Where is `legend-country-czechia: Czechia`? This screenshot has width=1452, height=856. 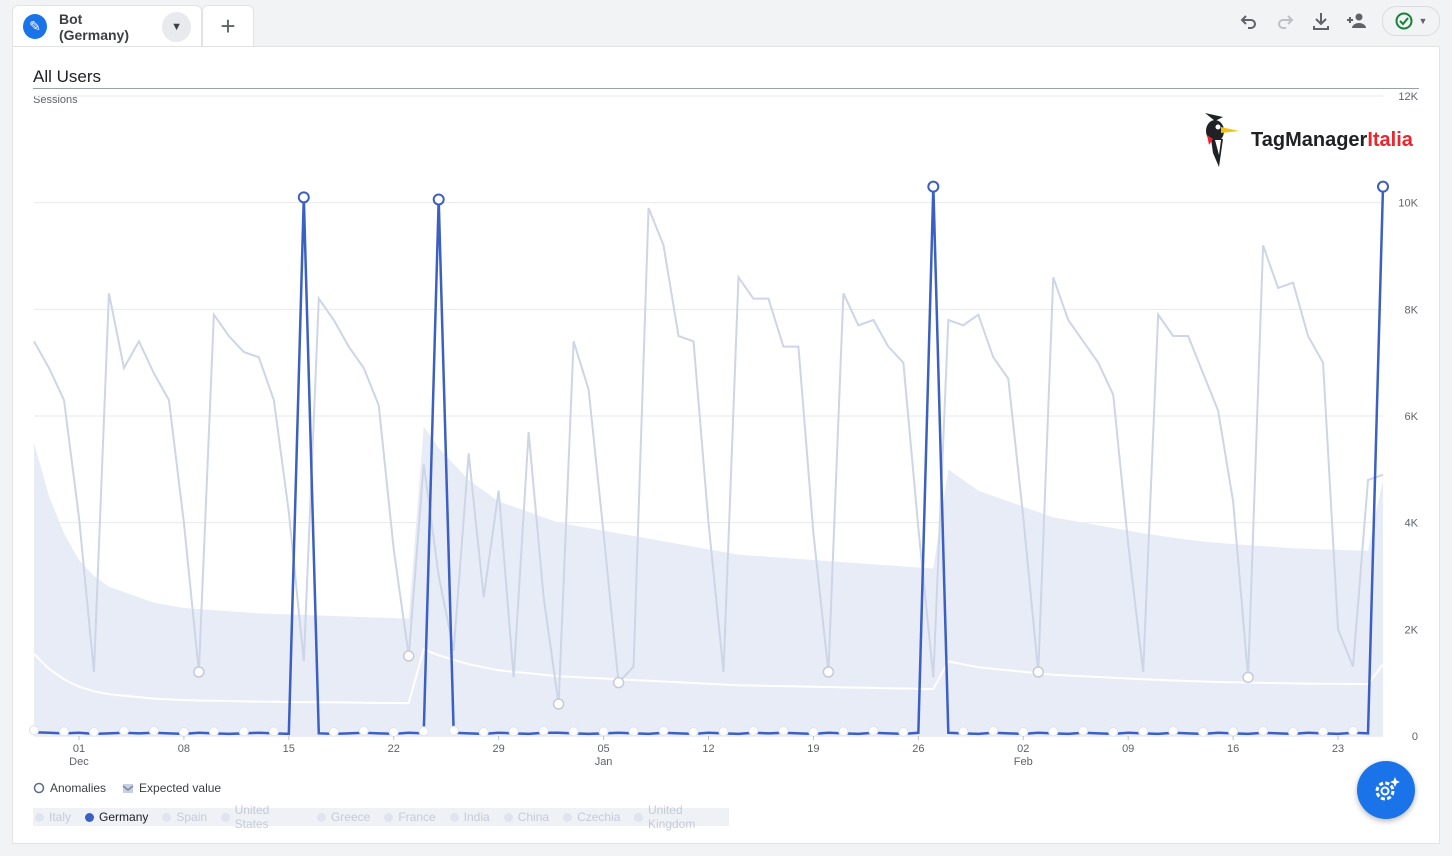
legend-country-czechia: Czechia is located at coordinates (591, 817).